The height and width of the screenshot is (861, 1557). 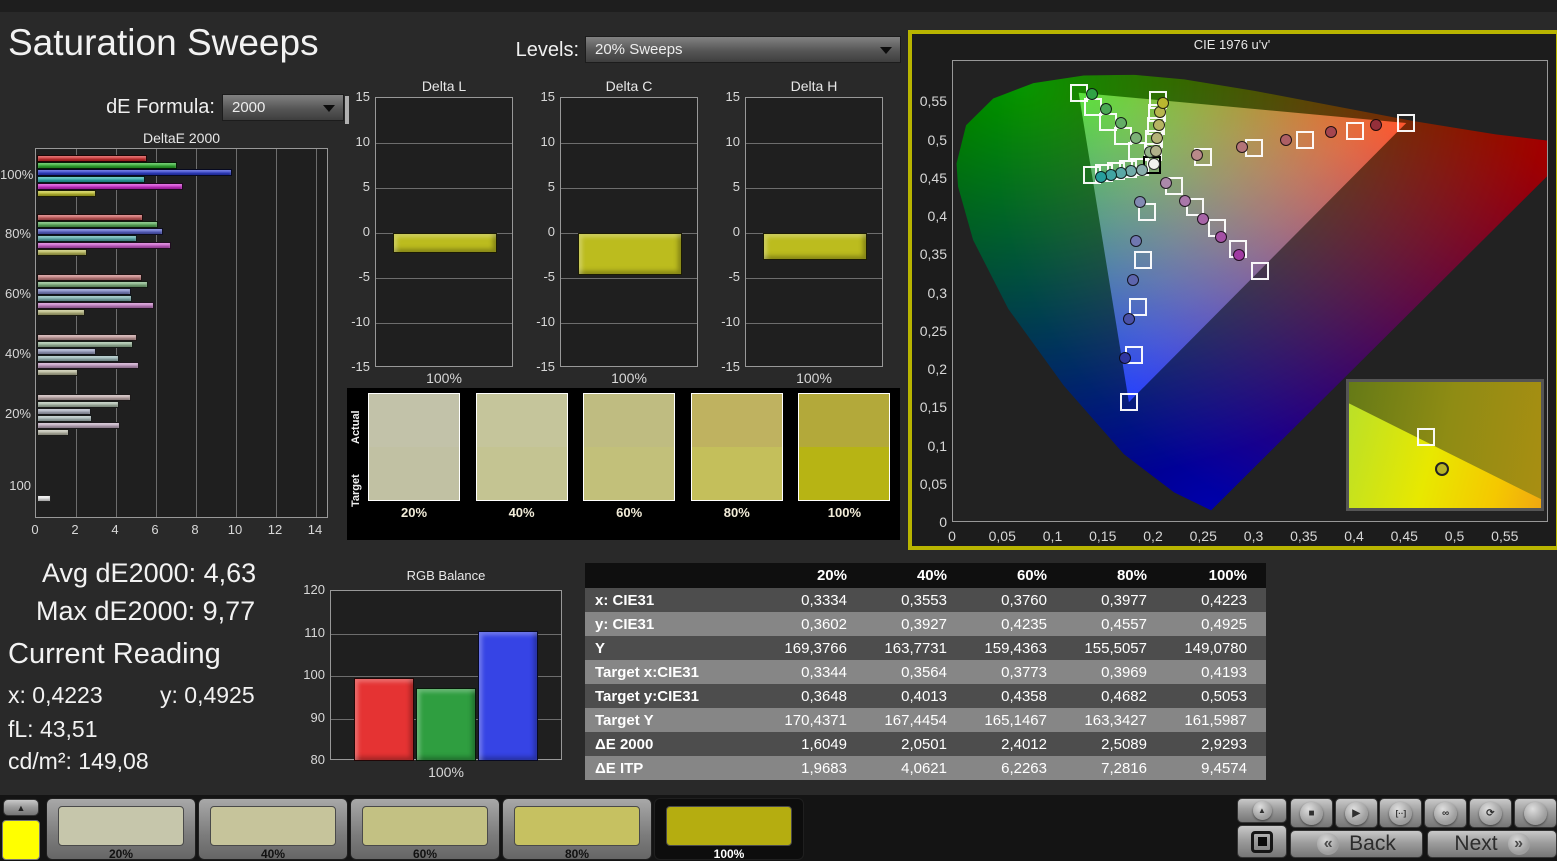 I want to click on delta-c-chart: Delta C 15 10 5 0 -5 -10 -15 100%, so click(x=615, y=233).